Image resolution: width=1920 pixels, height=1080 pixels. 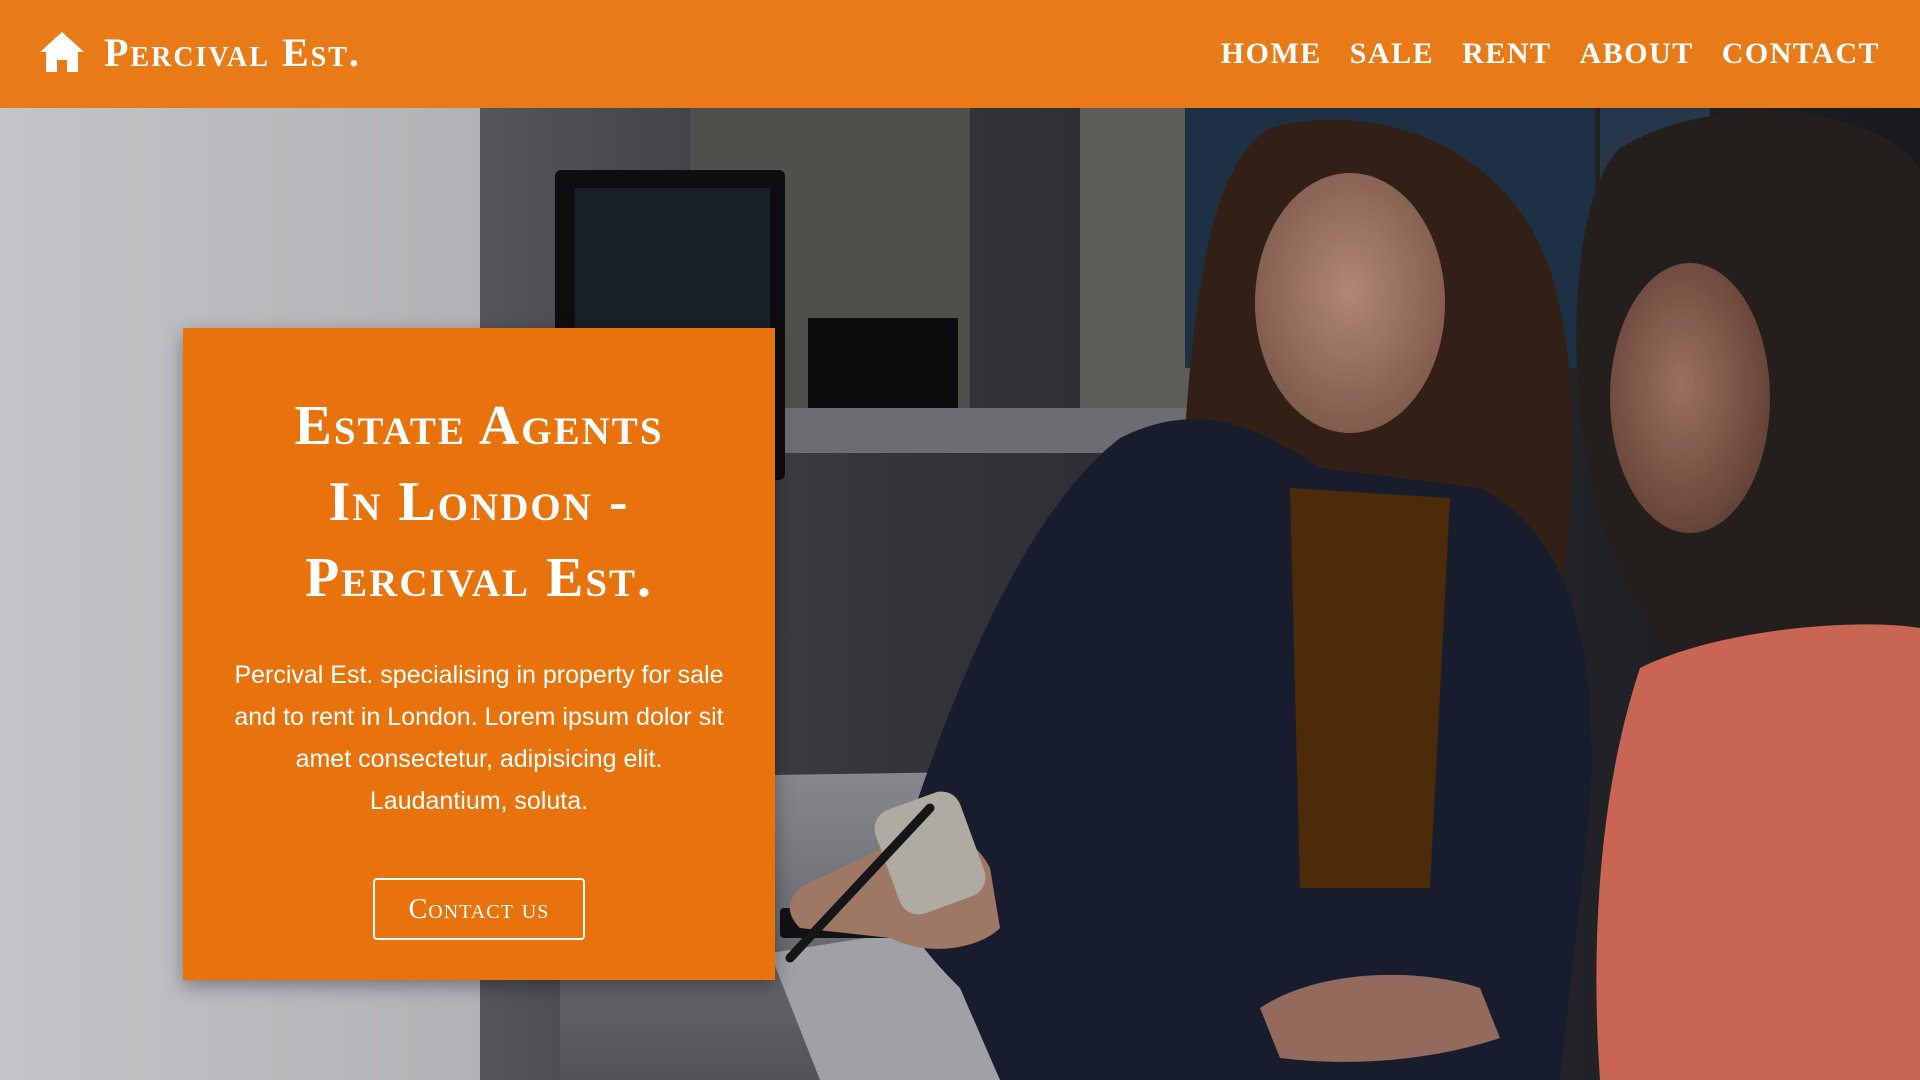 What do you see at coordinates (1506, 54) in the screenshot?
I see `nav-rent: RENT` at bounding box center [1506, 54].